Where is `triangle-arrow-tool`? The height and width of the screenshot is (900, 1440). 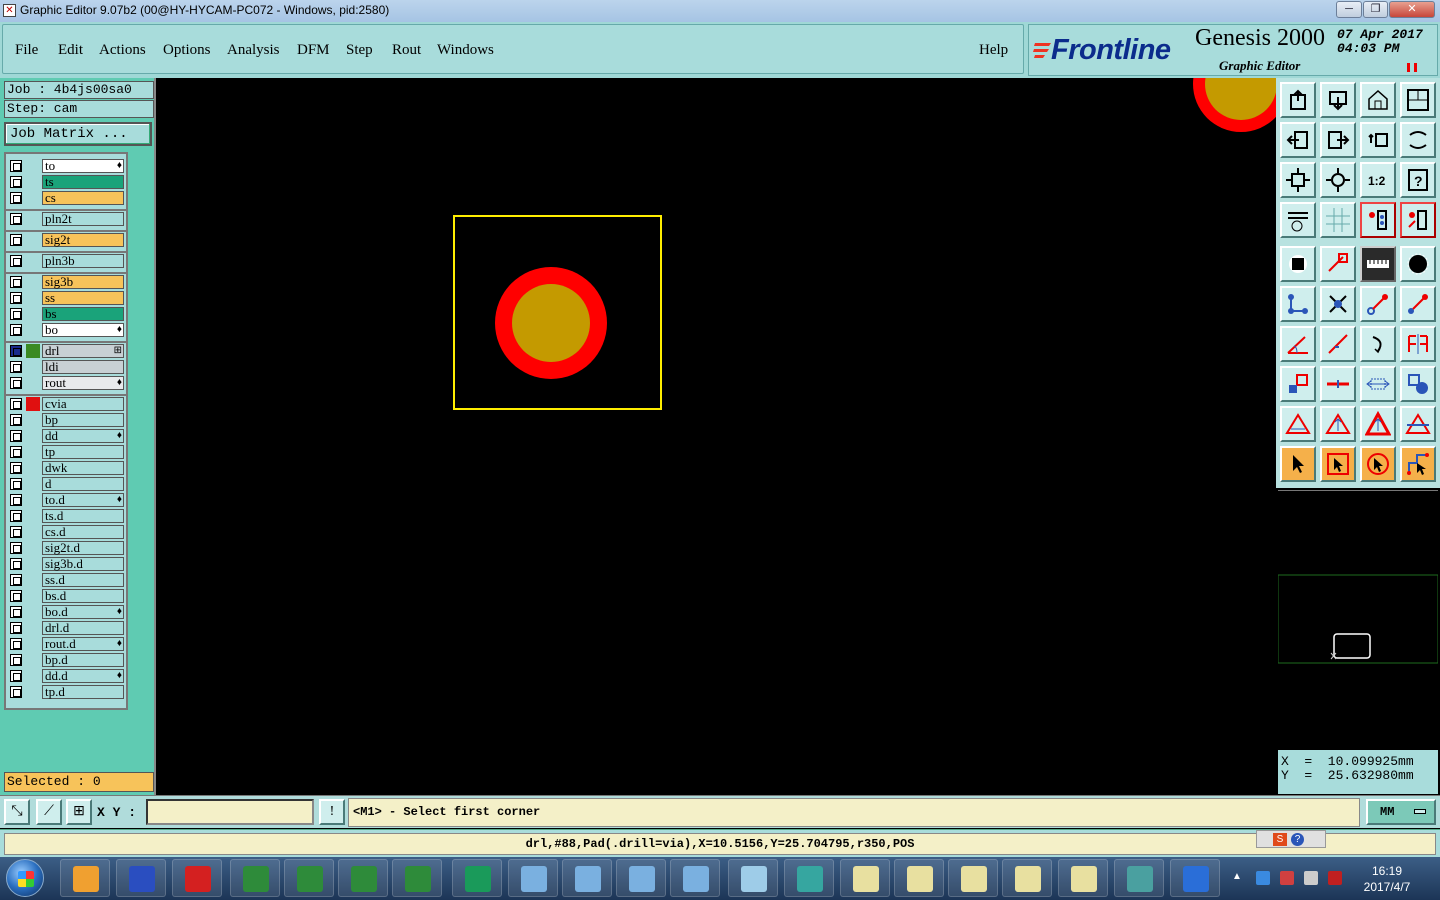 triangle-arrow-tool is located at coordinates (1338, 424).